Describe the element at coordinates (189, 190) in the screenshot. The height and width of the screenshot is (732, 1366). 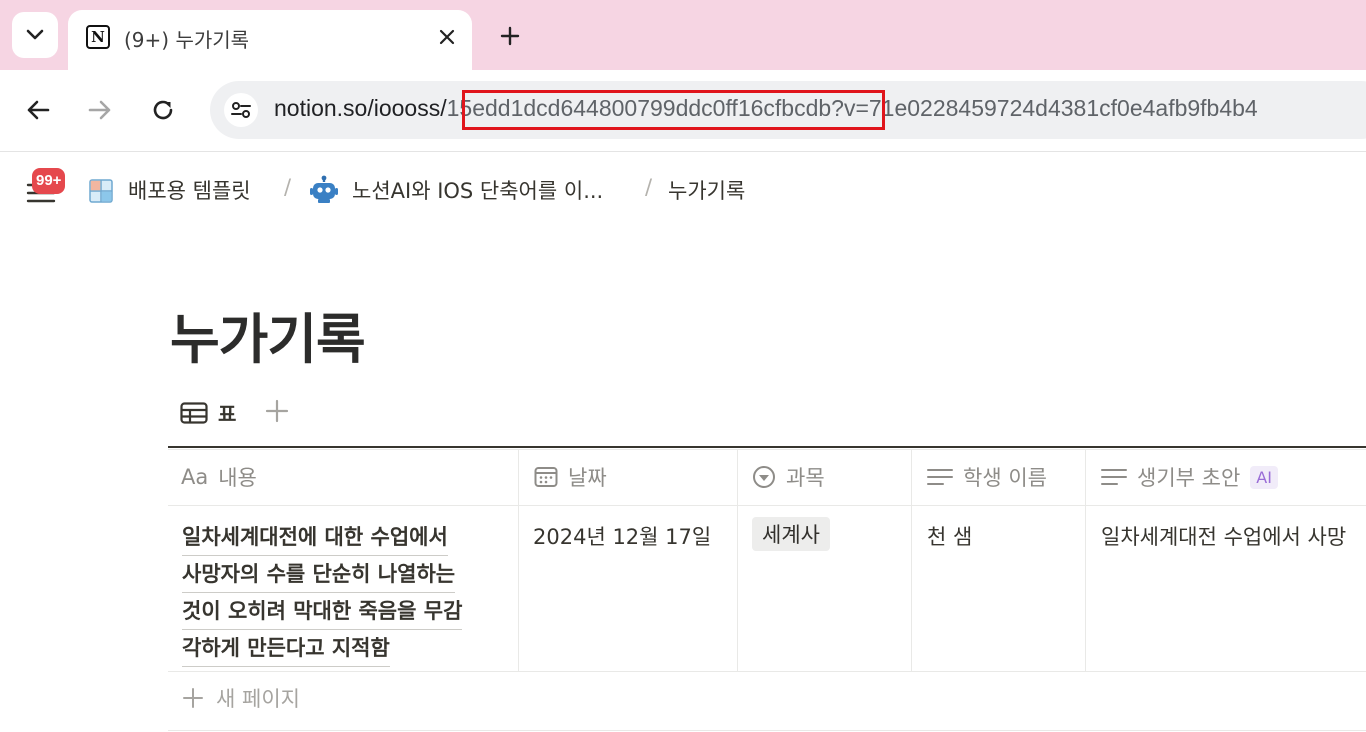
I see `breadcrumb-item-template: 배포용 템플릿` at that location.